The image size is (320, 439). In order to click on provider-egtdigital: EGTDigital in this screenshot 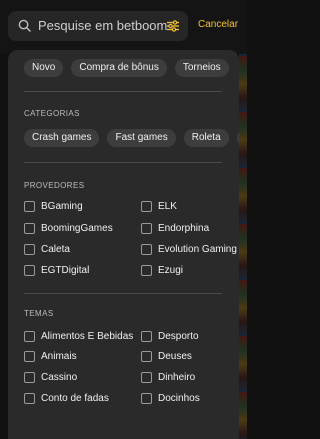, I will do `click(56, 270)`.